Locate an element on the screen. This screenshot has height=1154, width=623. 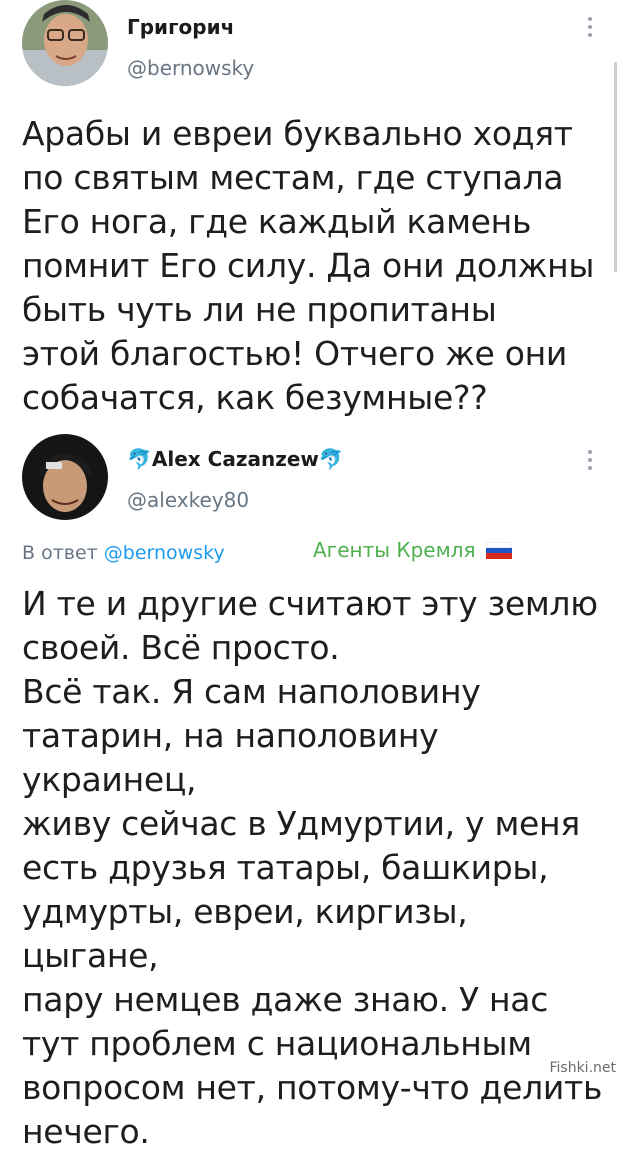
agents-badge-text: Агенты Кремля is located at coordinates (394, 550).